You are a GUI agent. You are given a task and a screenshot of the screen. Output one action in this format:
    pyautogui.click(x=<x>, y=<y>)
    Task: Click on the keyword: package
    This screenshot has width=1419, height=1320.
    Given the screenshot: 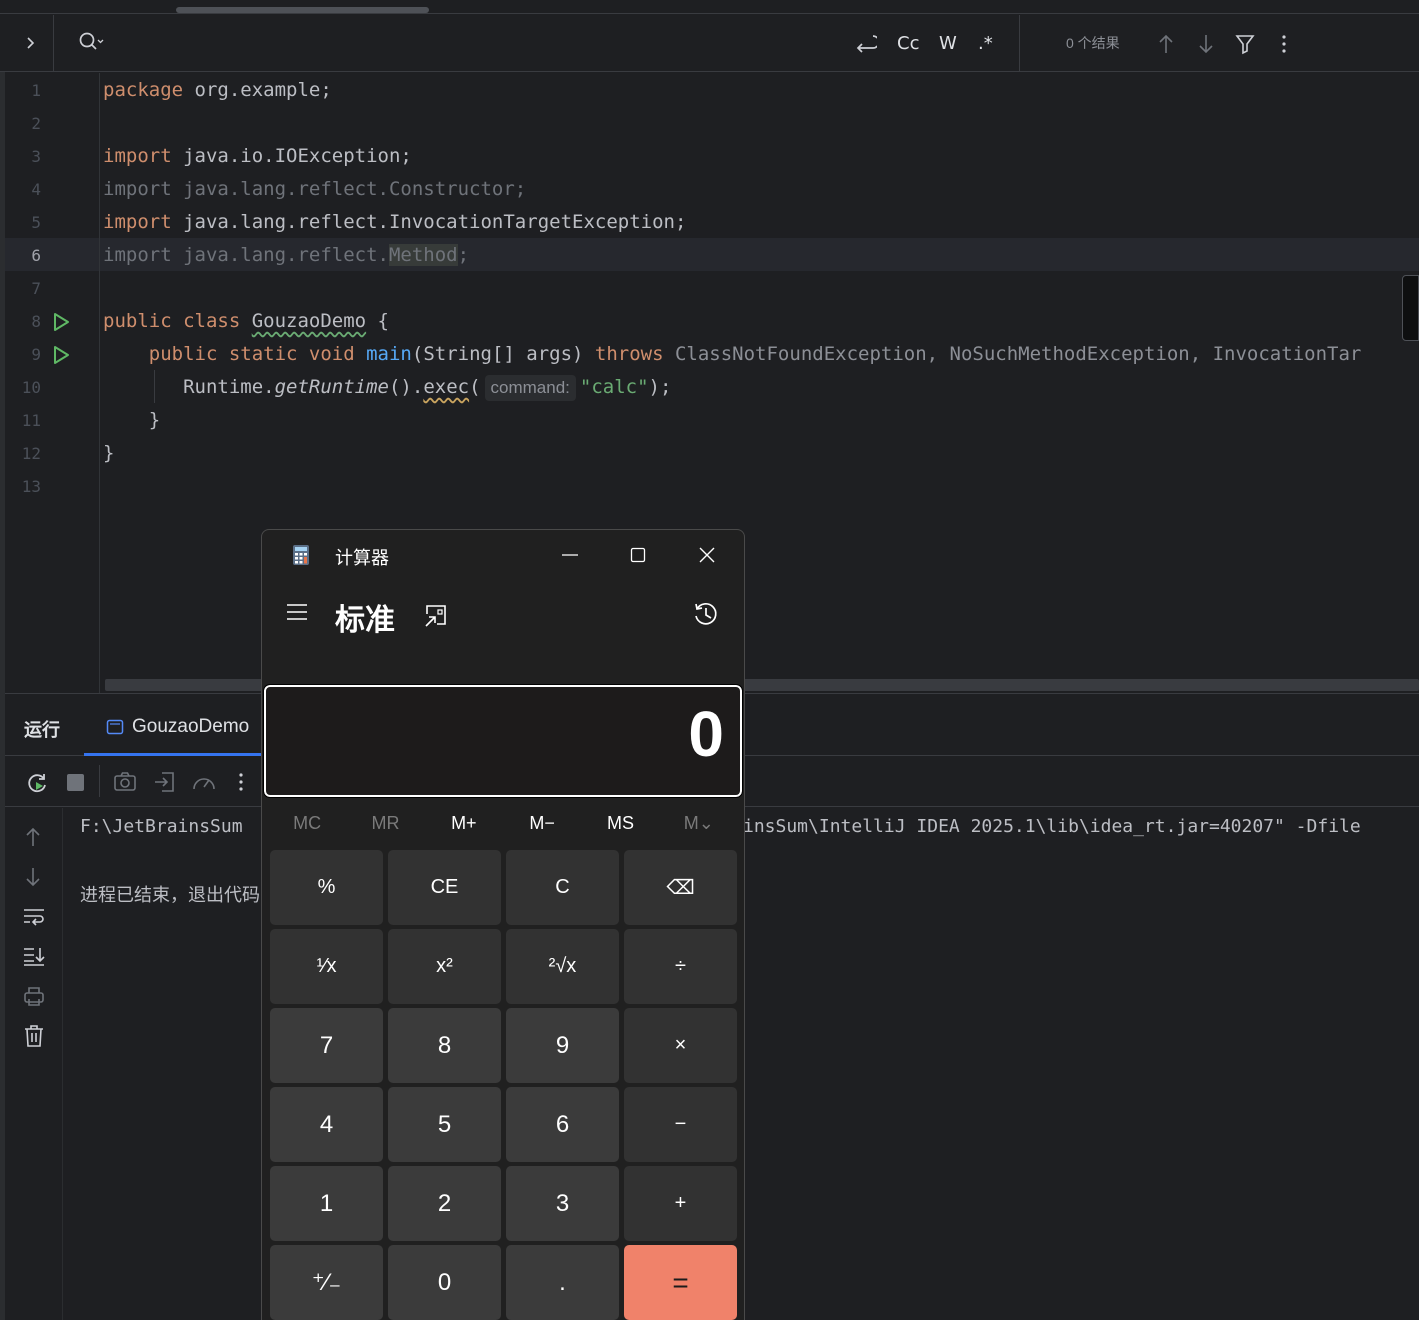 What is the action you would take?
    pyautogui.click(x=143, y=90)
    